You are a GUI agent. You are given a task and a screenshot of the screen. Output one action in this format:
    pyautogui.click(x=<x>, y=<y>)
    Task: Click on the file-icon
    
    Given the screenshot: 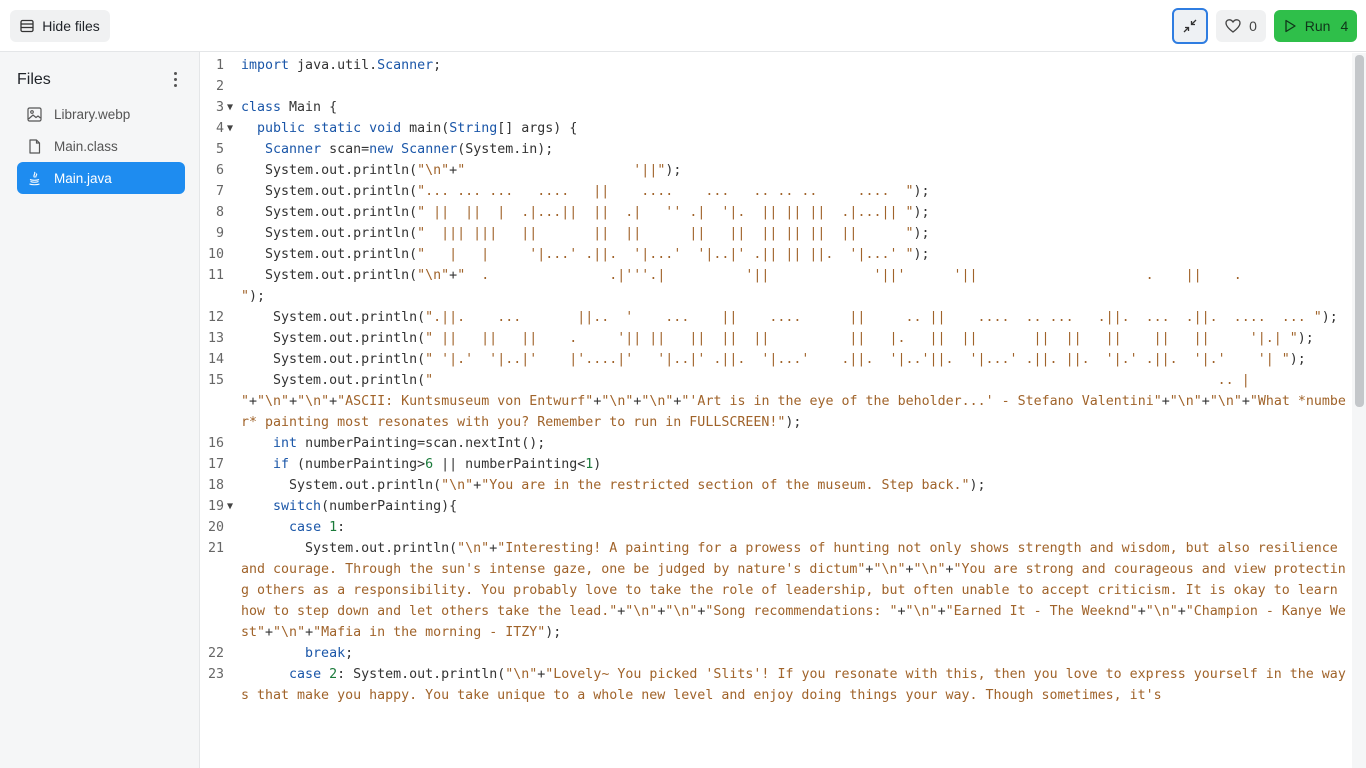 What is the action you would take?
    pyautogui.click(x=35, y=146)
    